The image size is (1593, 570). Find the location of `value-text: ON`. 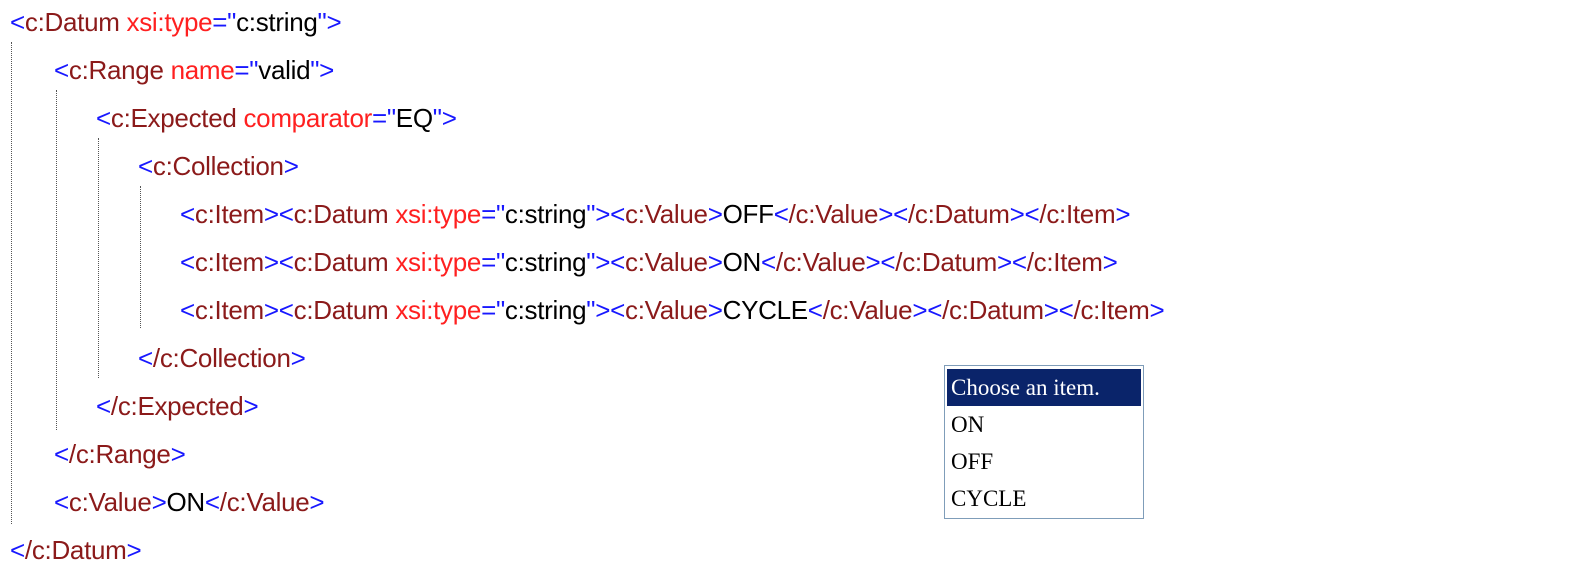

value-text: ON is located at coordinates (185, 502).